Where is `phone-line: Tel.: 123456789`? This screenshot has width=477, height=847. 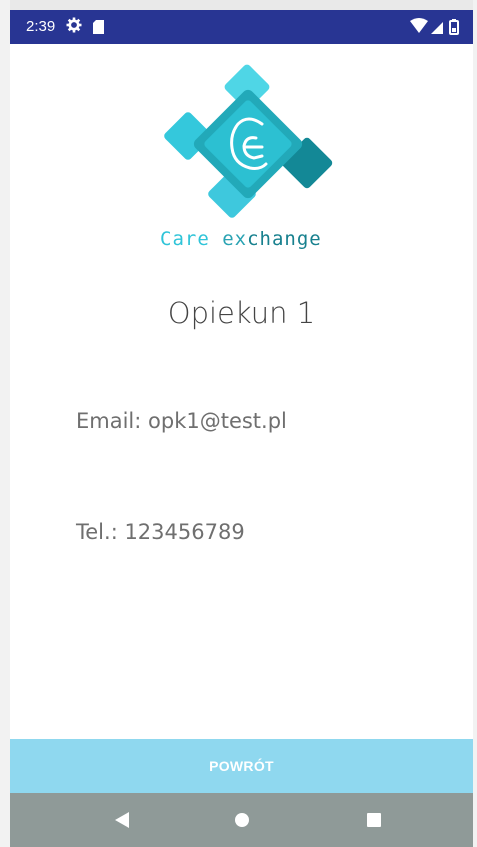 phone-line: Tel.: 123456789 is located at coordinates (160, 532).